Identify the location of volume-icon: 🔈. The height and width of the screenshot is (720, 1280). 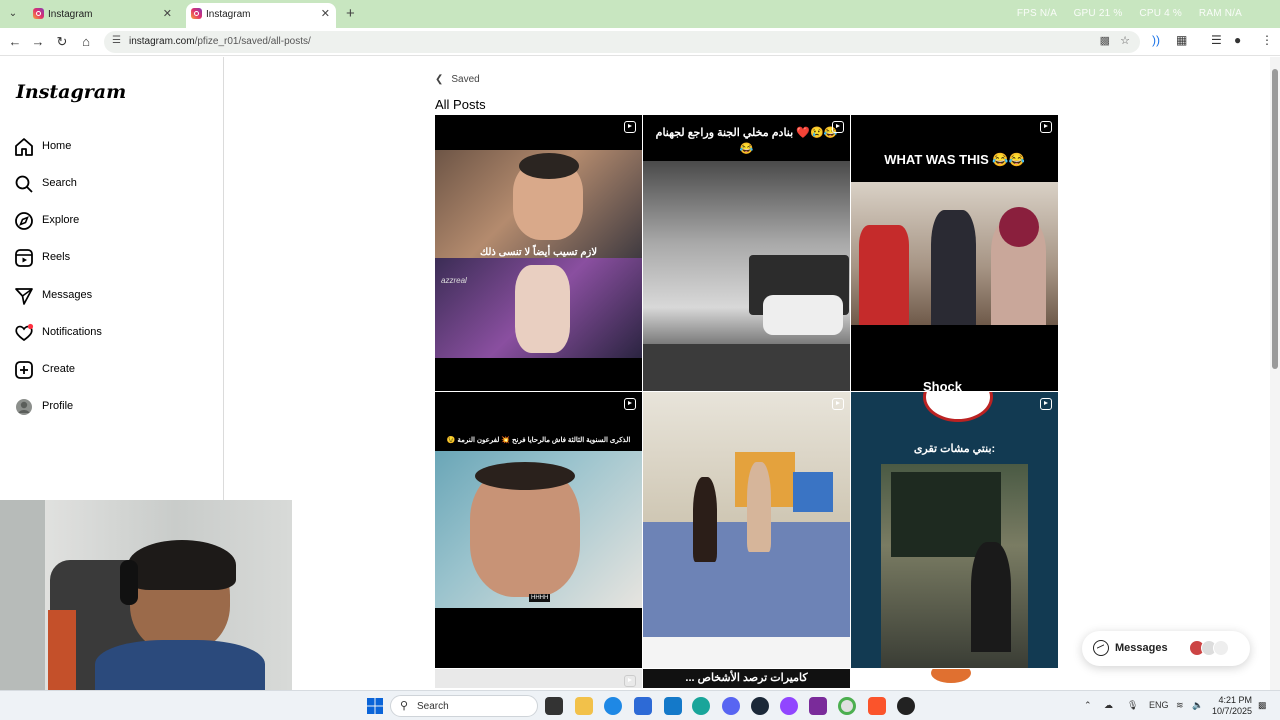
(1197, 705).